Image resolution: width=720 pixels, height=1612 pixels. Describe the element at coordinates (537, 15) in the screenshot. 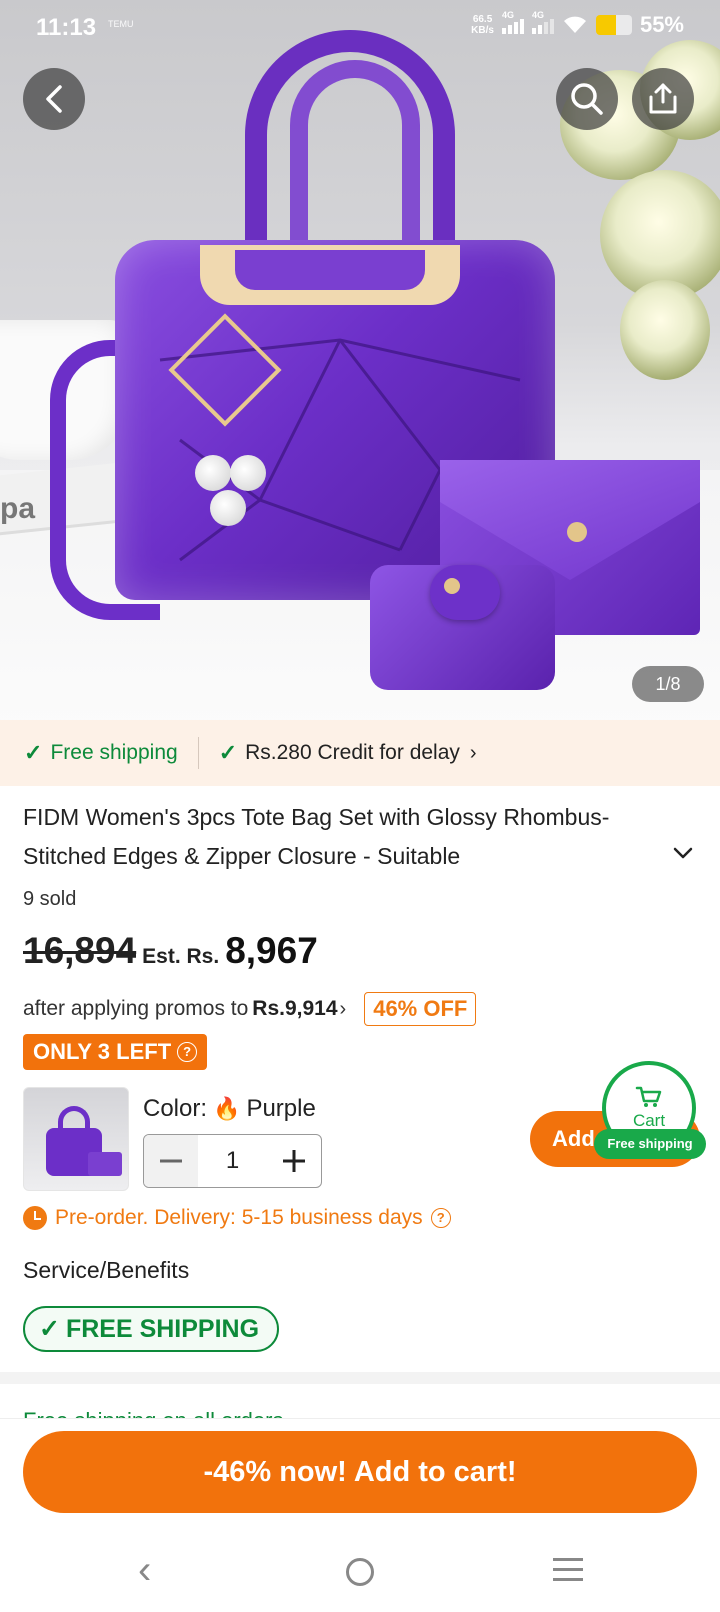

I see `network-type-2: 4G` at that location.